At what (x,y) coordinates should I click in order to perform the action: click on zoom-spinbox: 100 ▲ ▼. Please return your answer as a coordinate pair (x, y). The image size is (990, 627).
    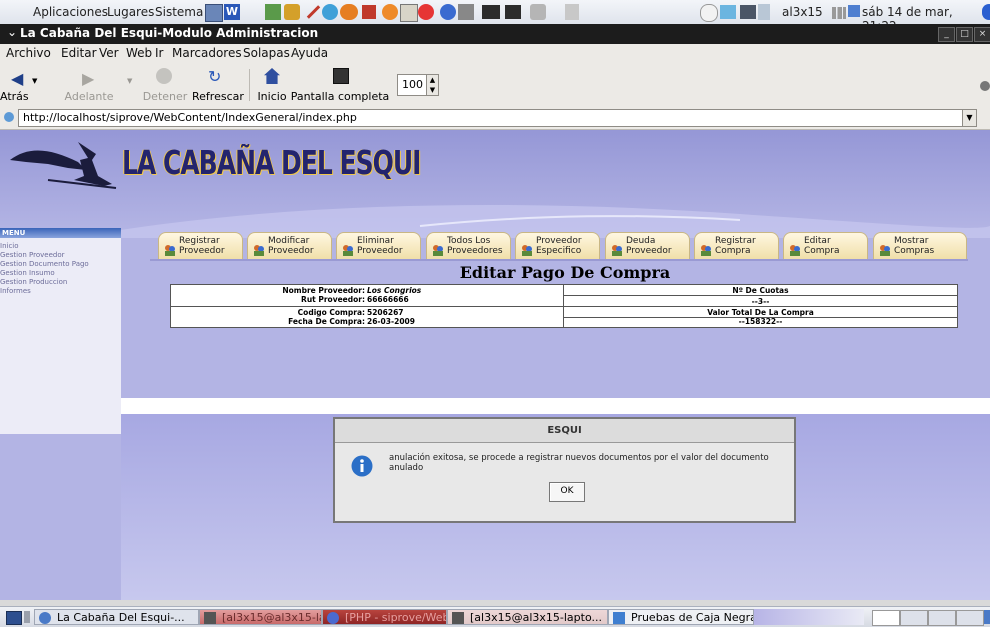
    Looking at the image, I should click on (418, 85).